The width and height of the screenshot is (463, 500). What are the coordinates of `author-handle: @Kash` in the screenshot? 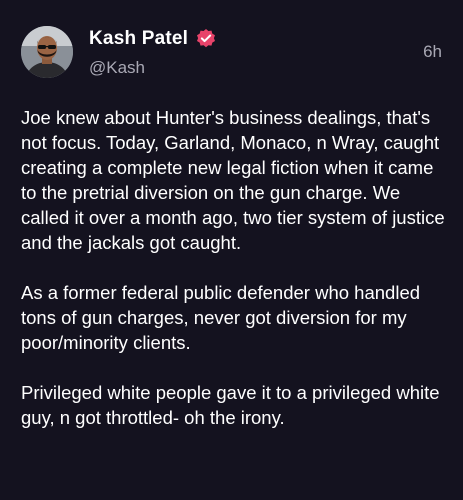 It's located at (117, 68).